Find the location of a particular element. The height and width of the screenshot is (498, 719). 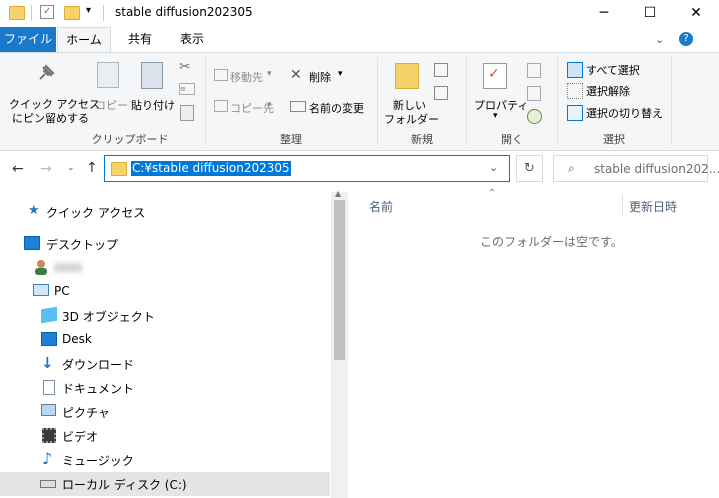

new-folder-qat-icon is located at coordinates (72, 13).